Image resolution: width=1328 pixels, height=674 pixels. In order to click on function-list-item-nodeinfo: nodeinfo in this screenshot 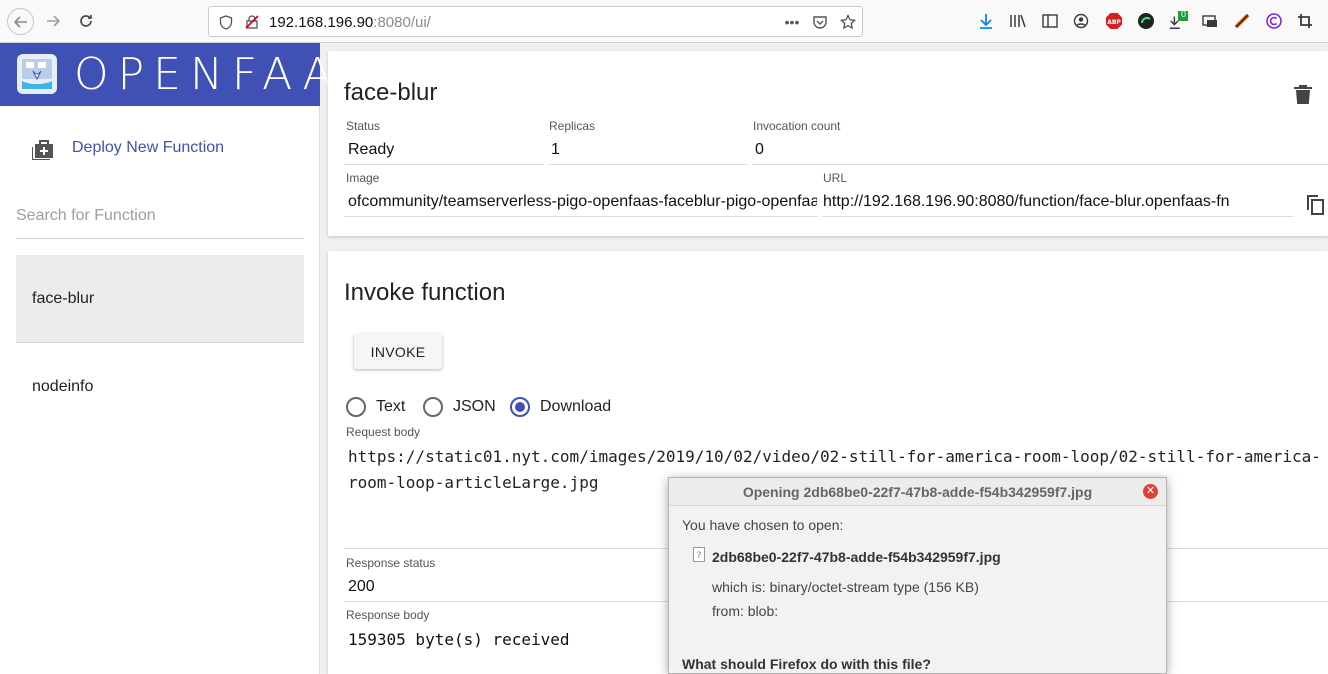, I will do `click(160, 387)`.